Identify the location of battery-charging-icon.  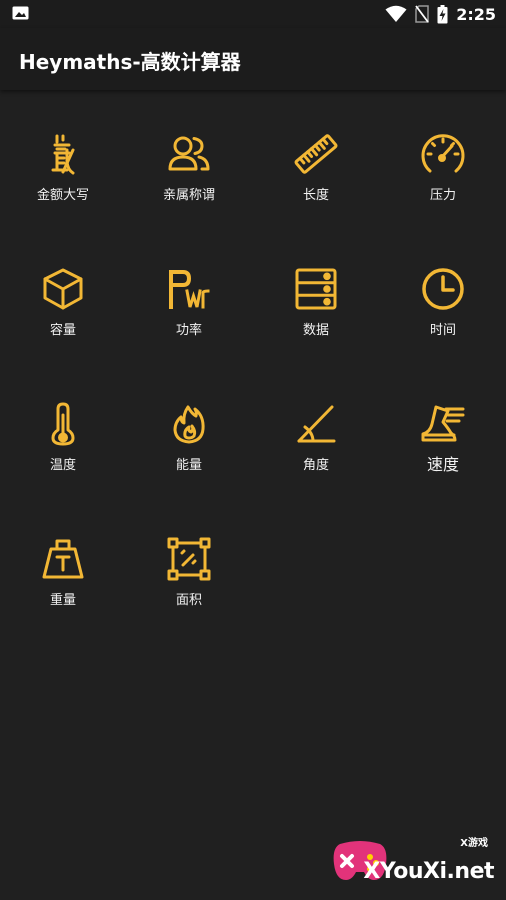
(442, 13).